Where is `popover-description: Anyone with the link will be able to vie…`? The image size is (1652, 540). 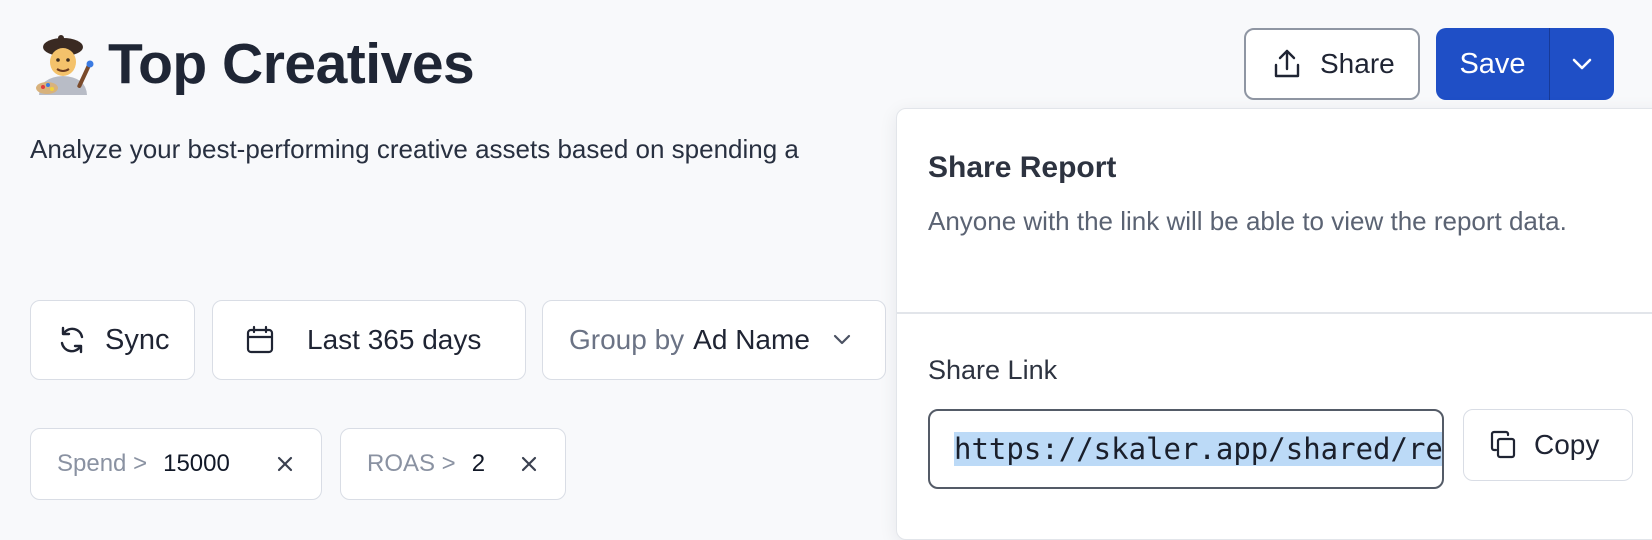 popover-description: Anyone with the link will be able to vie… is located at coordinates (1247, 221).